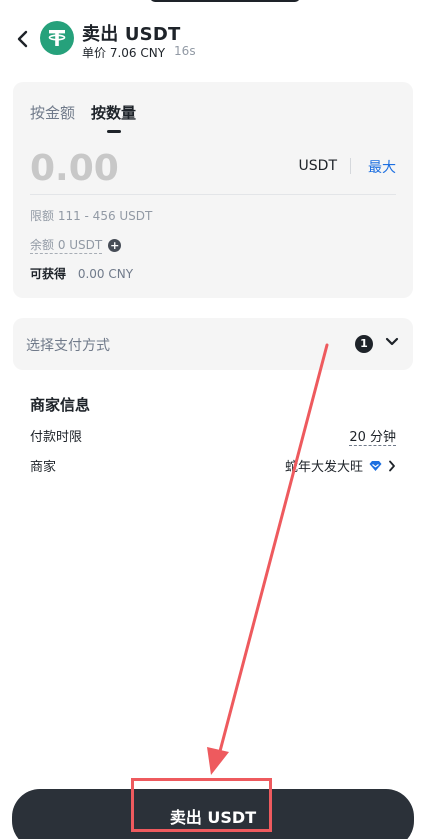 This screenshot has width=429, height=839. I want to click on chevron-left-icon, so click(22, 39).